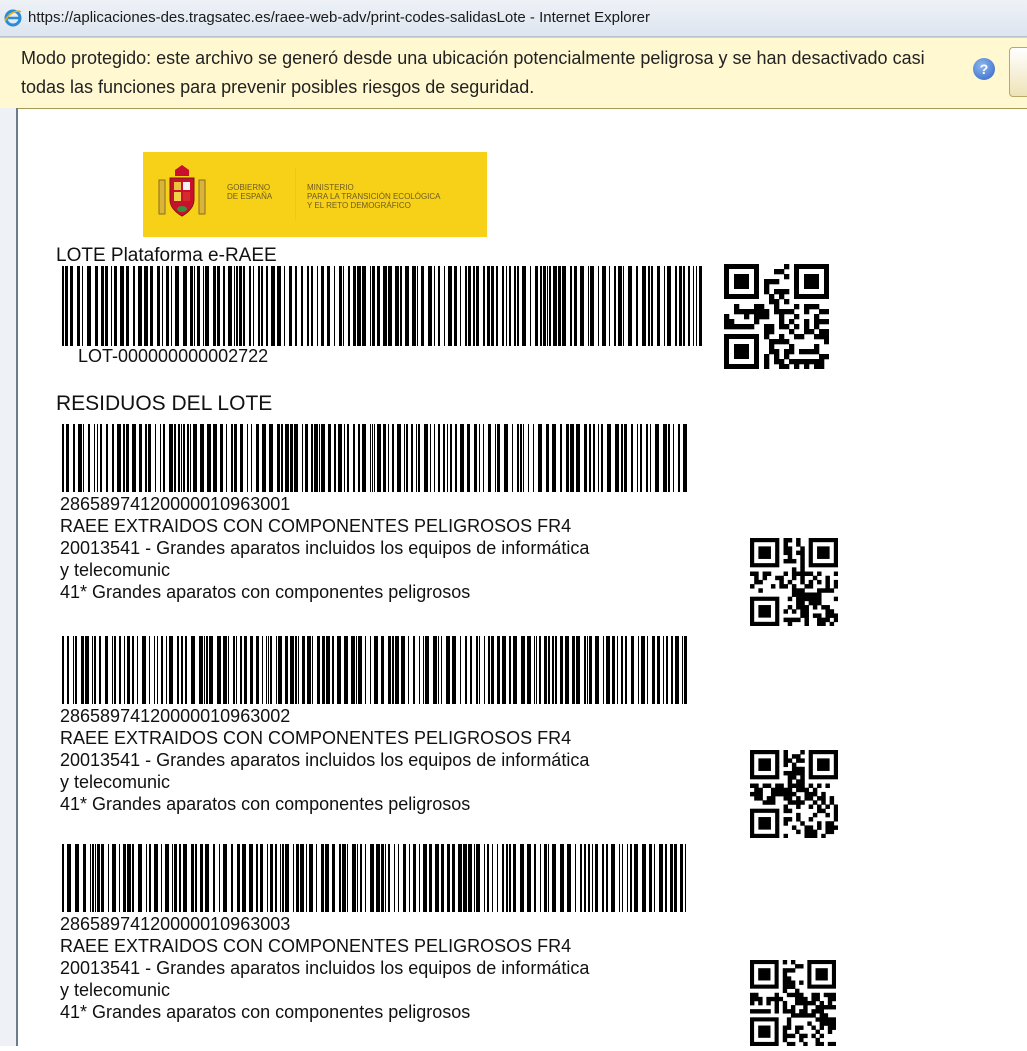 The image size is (1027, 1051). What do you see at coordinates (164, 403) in the screenshot?
I see `residuos-title: RESIDUOS DEL LOTE` at bounding box center [164, 403].